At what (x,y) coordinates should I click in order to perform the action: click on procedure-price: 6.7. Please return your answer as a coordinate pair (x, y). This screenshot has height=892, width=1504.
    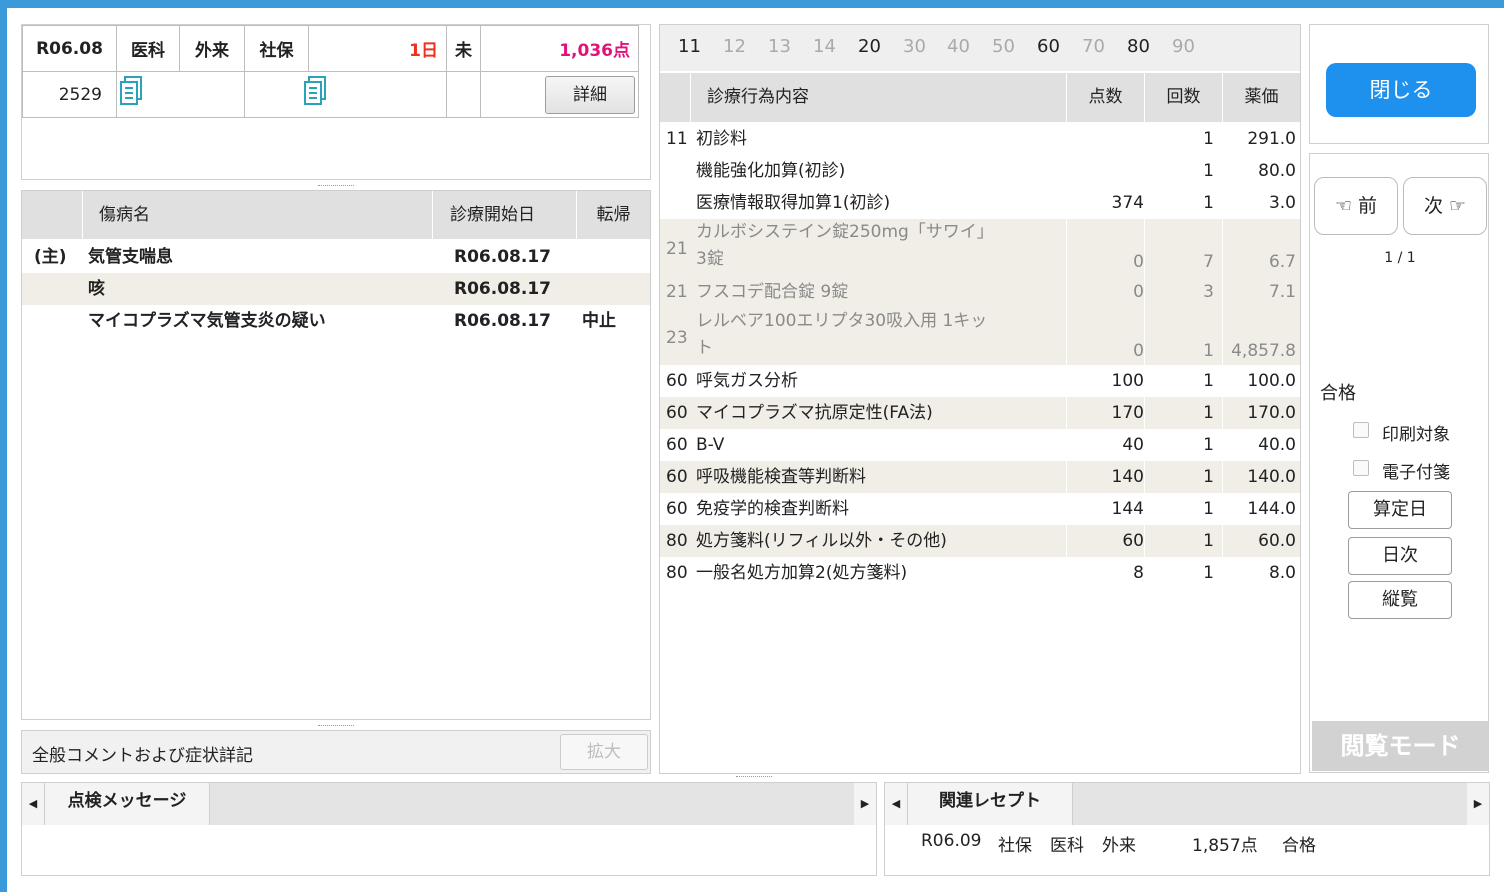
    Looking at the image, I should click on (1282, 262).